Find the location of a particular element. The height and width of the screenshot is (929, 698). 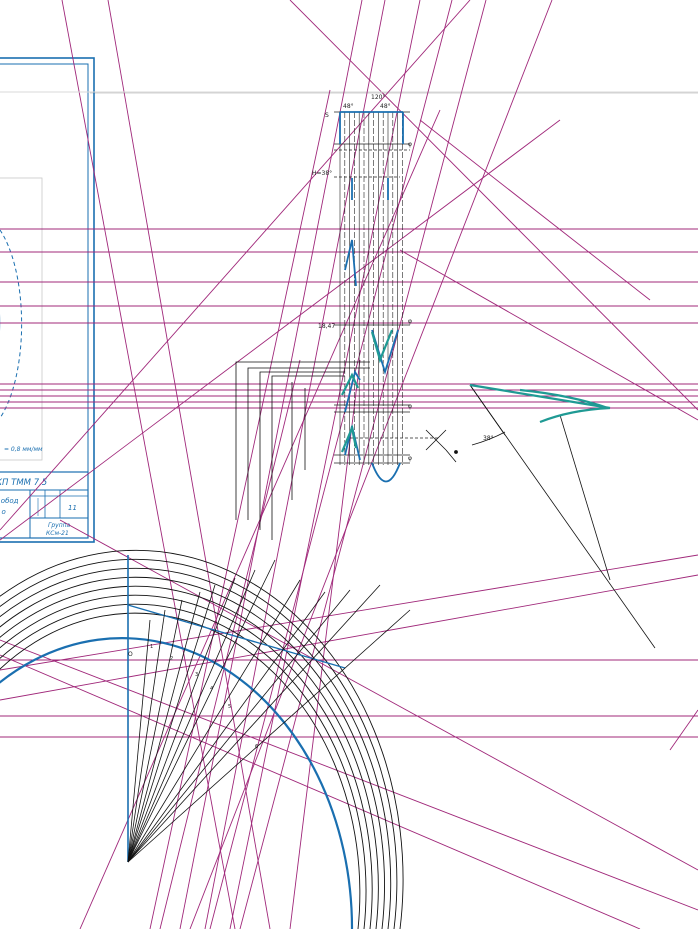

group-label: Группа is located at coordinates (59, 525).